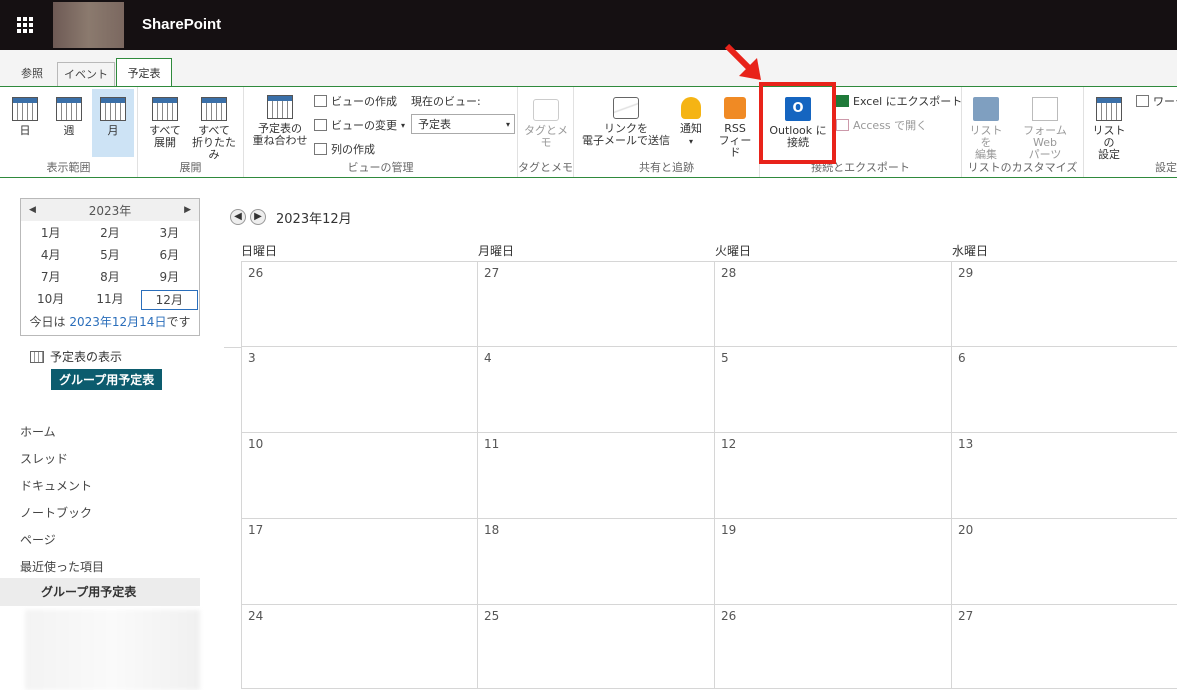 The width and height of the screenshot is (1177, 690). Describe the element at coordinates (833, 390) in the screenshot. I see `calendar-day-cell: 5` at that location.